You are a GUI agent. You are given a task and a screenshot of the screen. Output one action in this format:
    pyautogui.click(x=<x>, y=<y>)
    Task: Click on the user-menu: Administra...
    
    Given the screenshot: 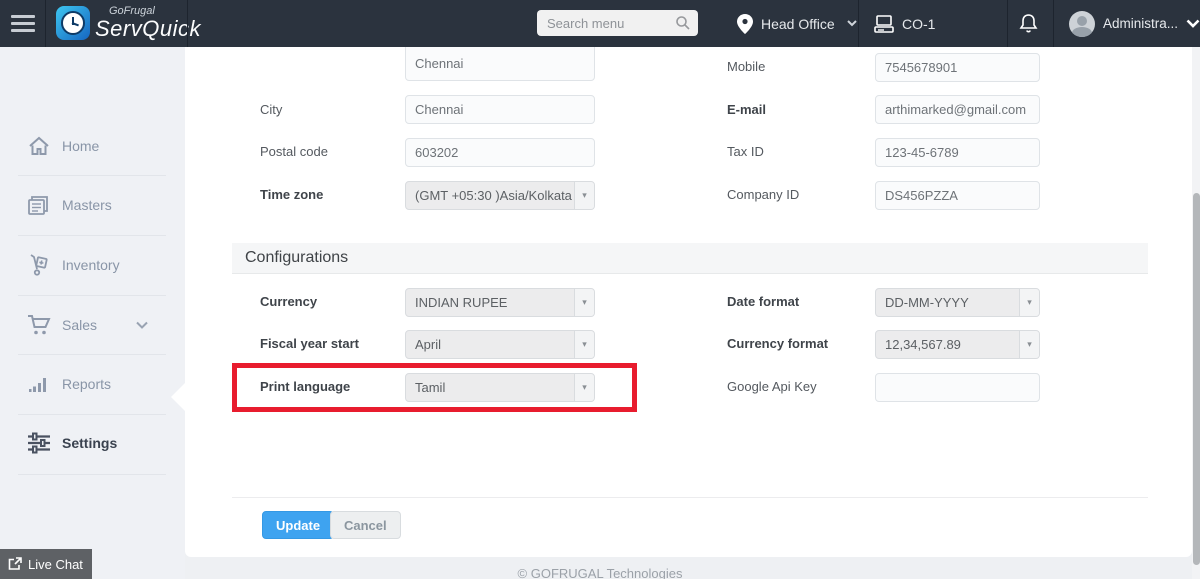 What is the action you would take?
    pyautogui.click(x=1134, y=23)
    